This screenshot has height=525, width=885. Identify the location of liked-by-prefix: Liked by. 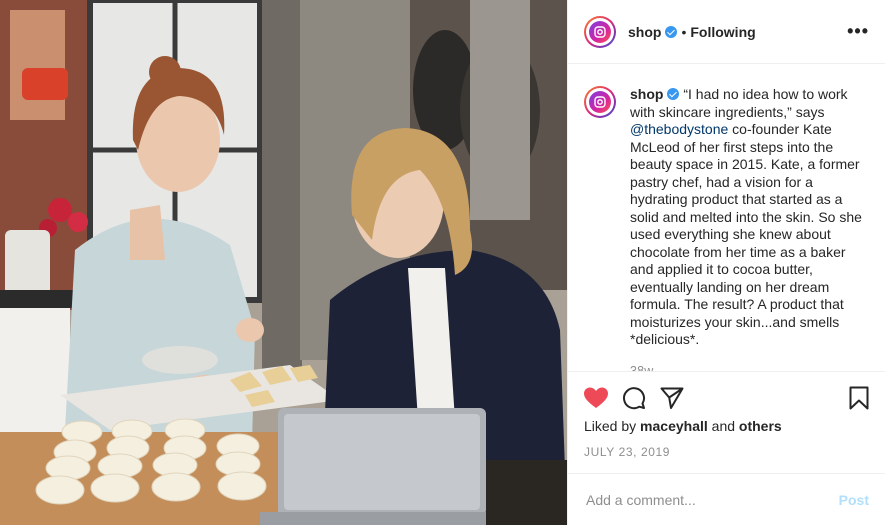
(612, 426).